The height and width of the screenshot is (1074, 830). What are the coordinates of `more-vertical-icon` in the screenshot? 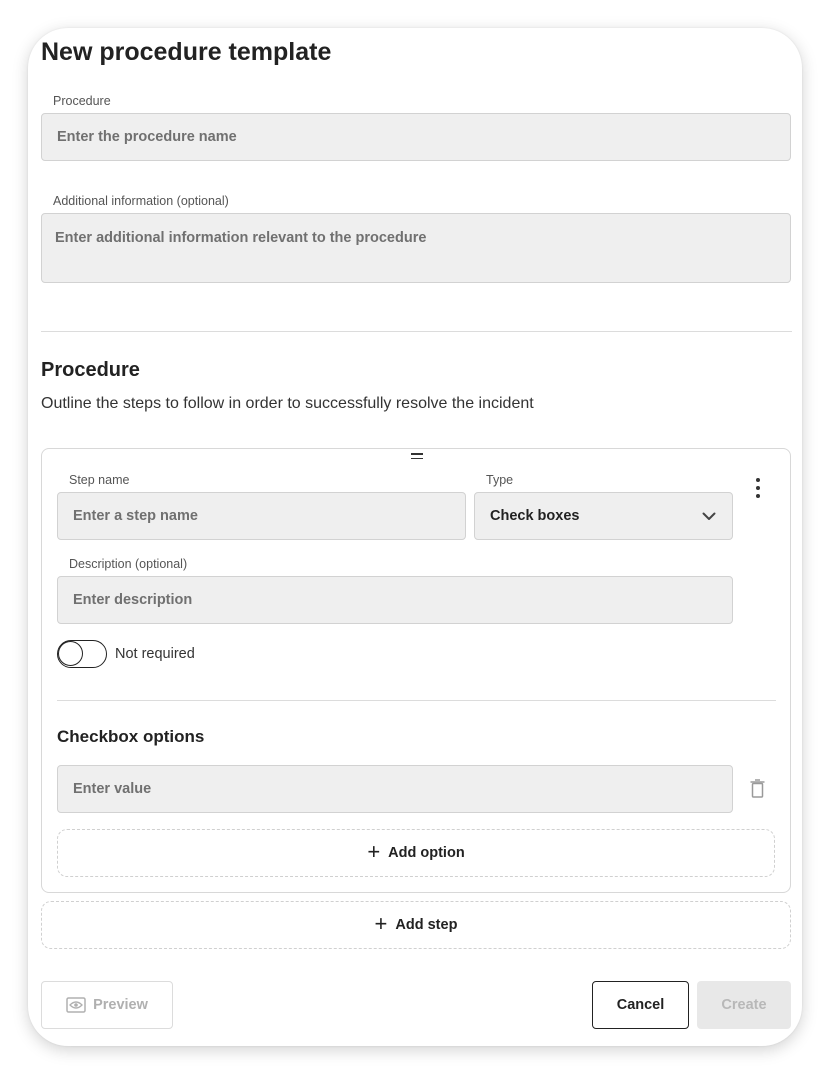 It's located at (758, 488).